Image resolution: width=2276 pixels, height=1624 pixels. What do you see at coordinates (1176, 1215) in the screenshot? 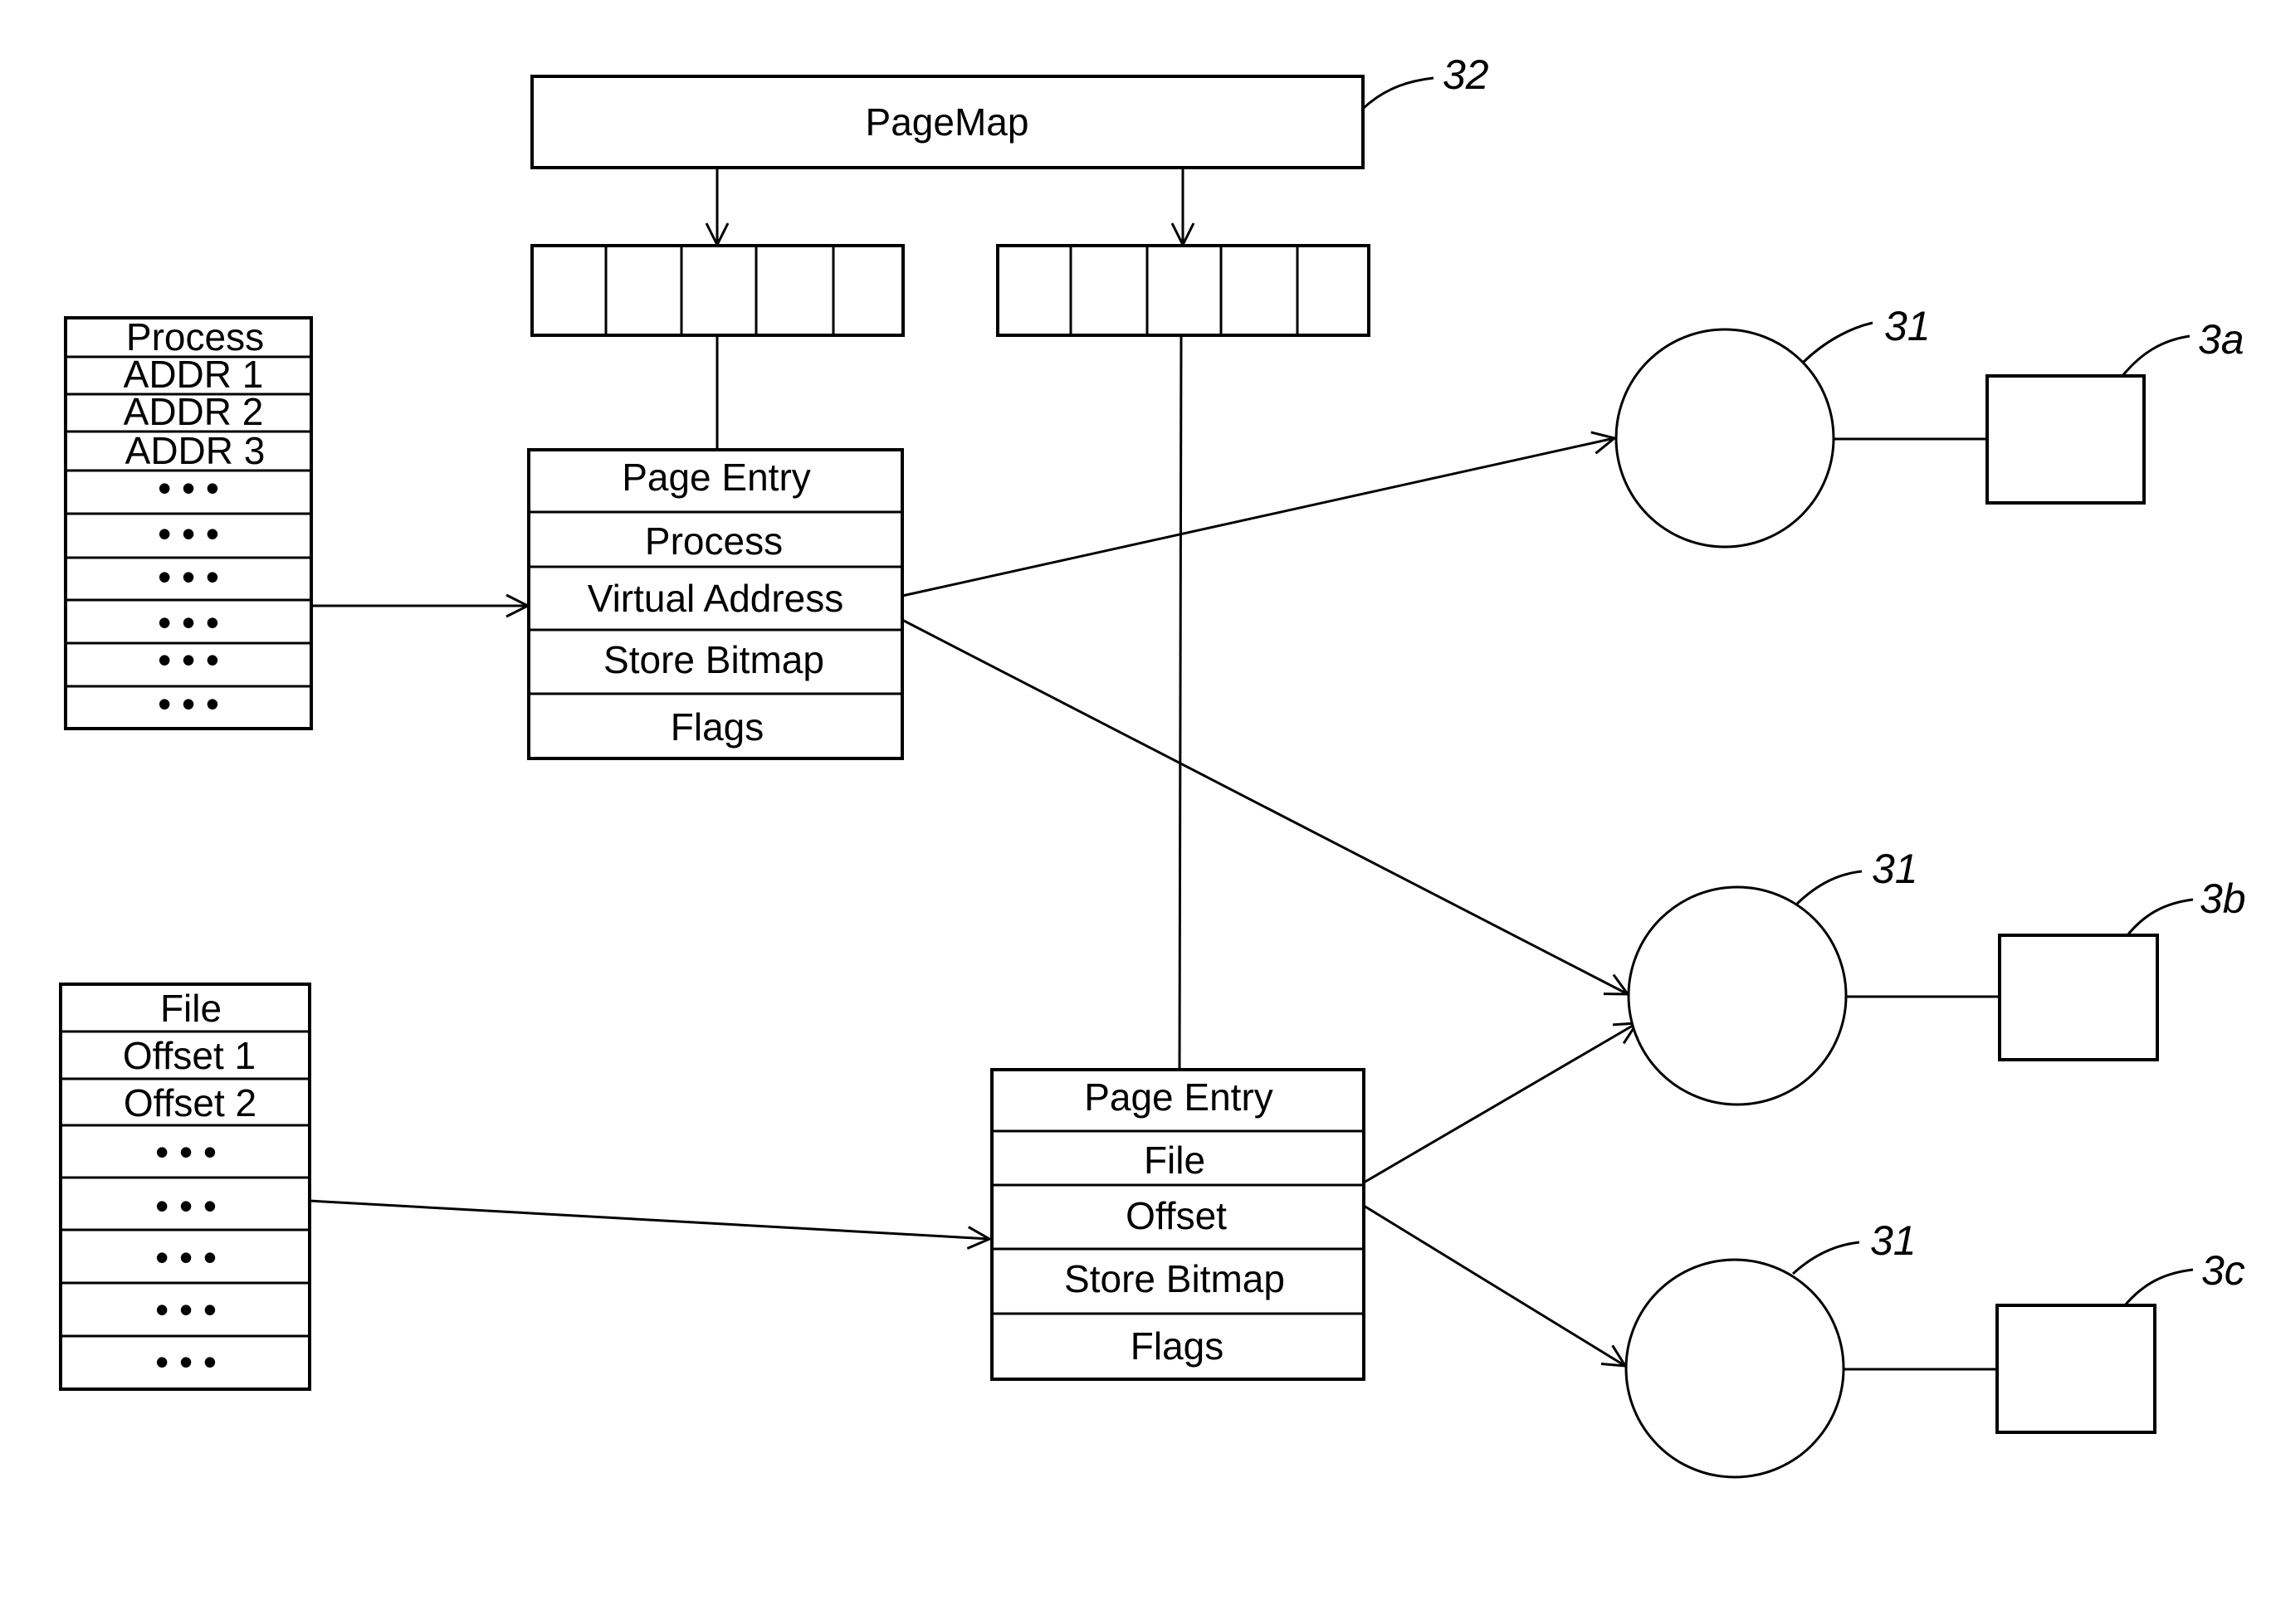
I see `file-entry-field: Offset` at bounding box center [1176, 1215].